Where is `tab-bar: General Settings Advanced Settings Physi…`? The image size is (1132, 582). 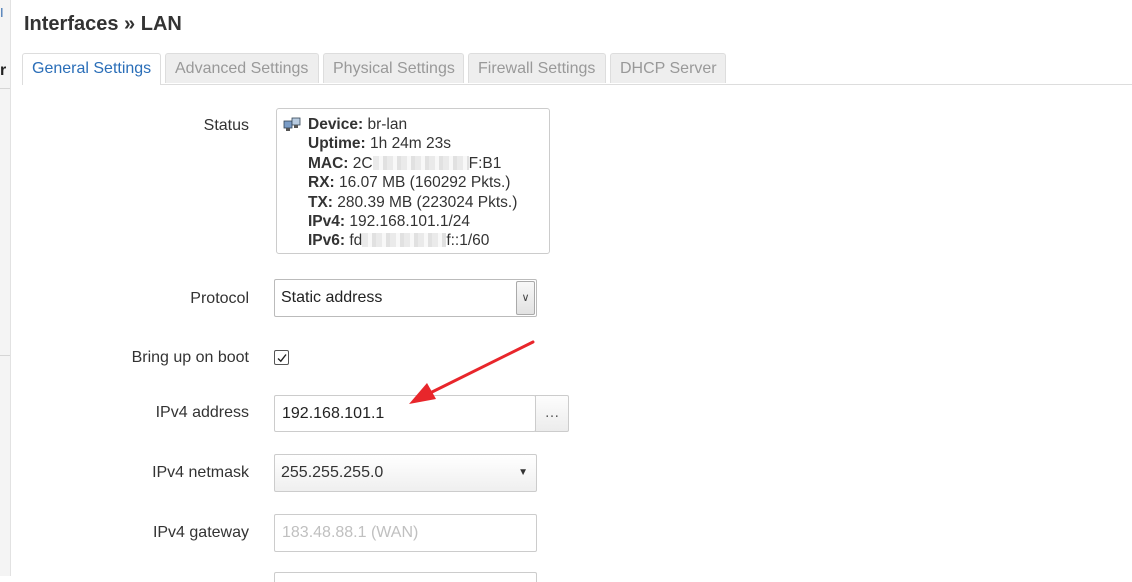 tab-bar: General Settings Advanced Settings Physi… is located at coordinates (577, 69).